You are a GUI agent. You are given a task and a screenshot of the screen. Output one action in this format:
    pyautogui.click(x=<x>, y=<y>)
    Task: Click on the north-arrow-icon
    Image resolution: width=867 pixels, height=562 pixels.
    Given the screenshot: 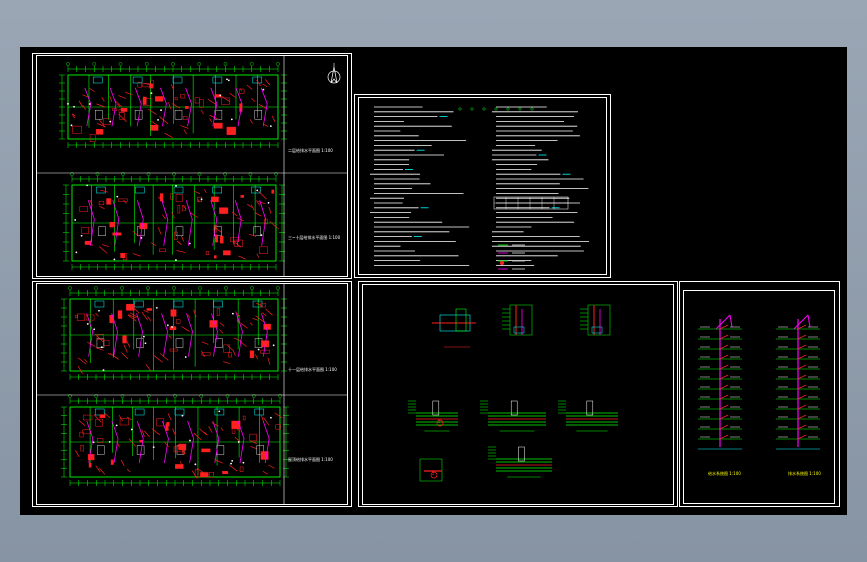 What is the action you would take?
    pyautogui.click(x=334, y=75)
    